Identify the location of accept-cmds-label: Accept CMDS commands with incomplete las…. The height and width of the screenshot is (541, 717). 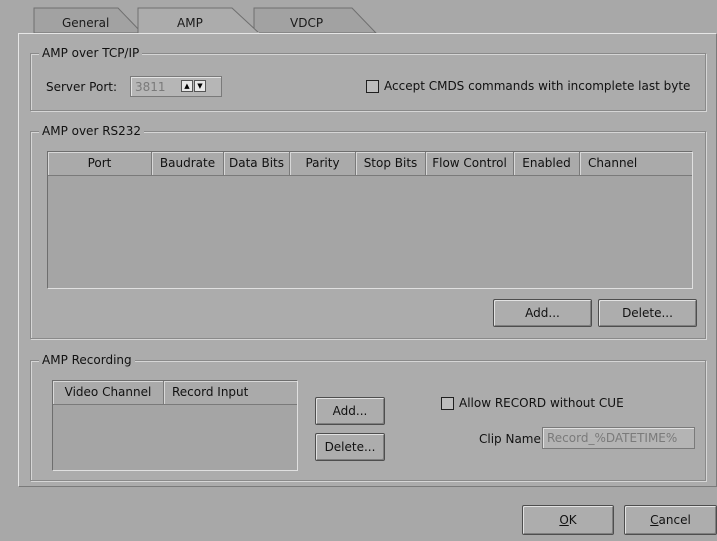
(537, 86).